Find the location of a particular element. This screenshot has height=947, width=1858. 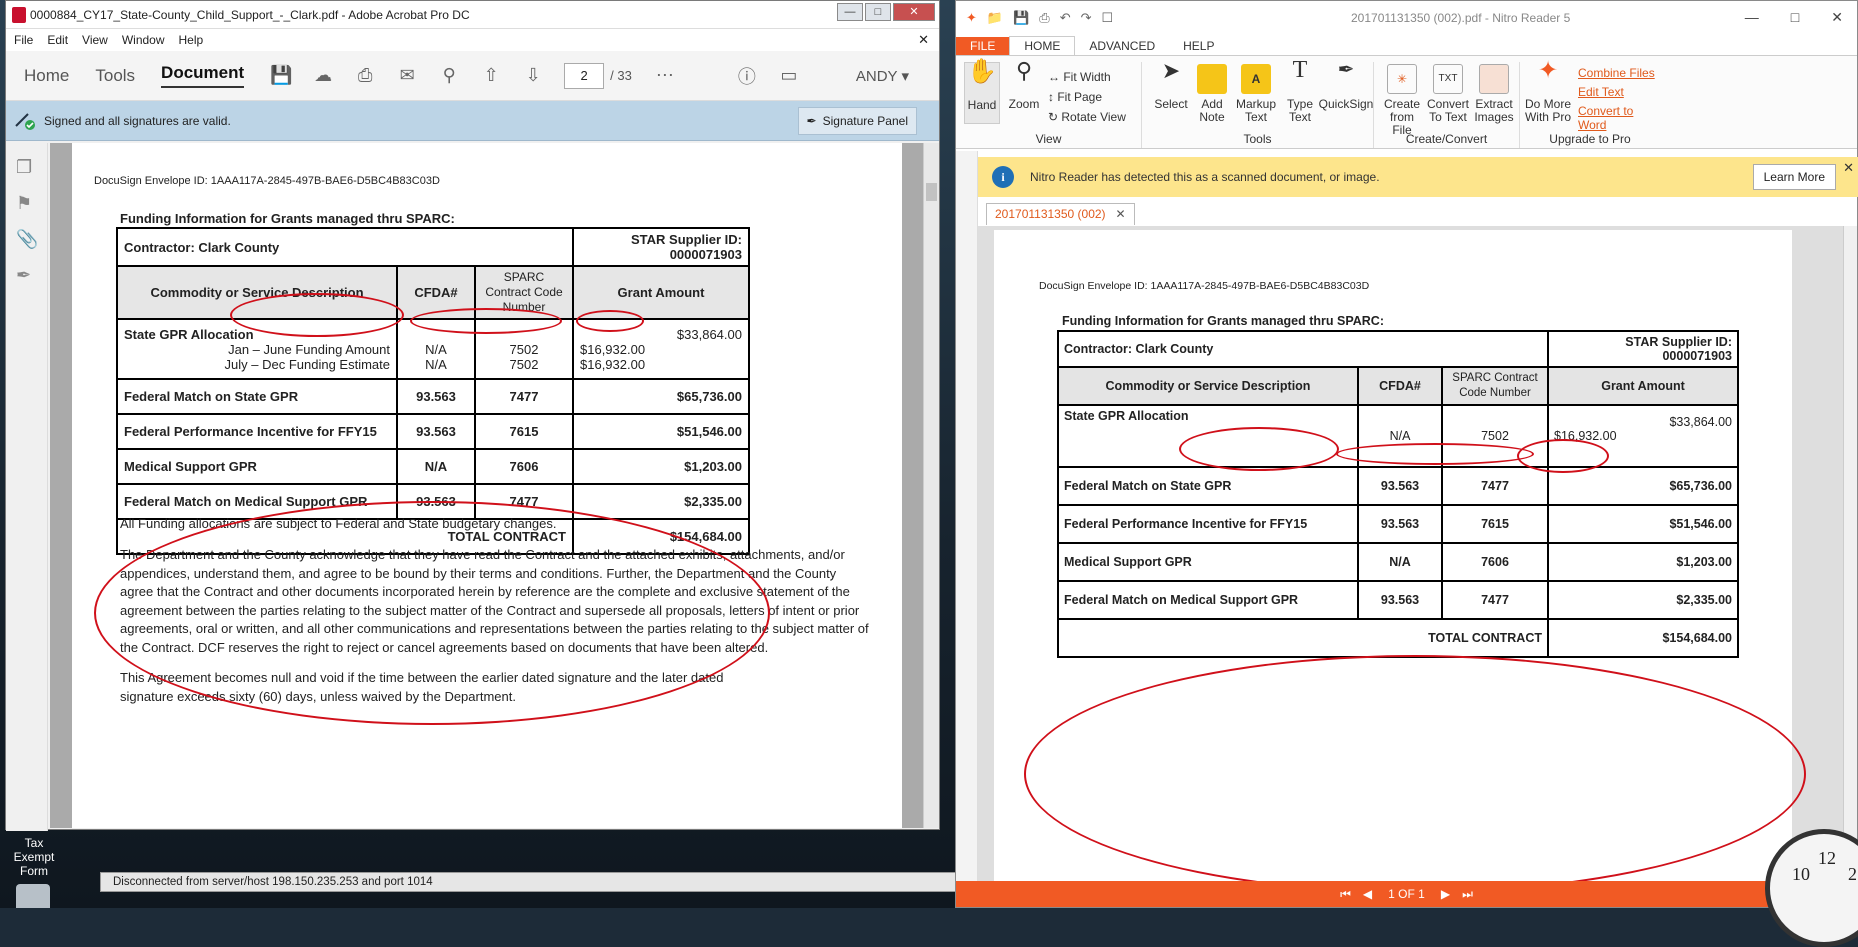

rotate-view-button: ↻ Rotate View is located at coordinates (1087, 117).